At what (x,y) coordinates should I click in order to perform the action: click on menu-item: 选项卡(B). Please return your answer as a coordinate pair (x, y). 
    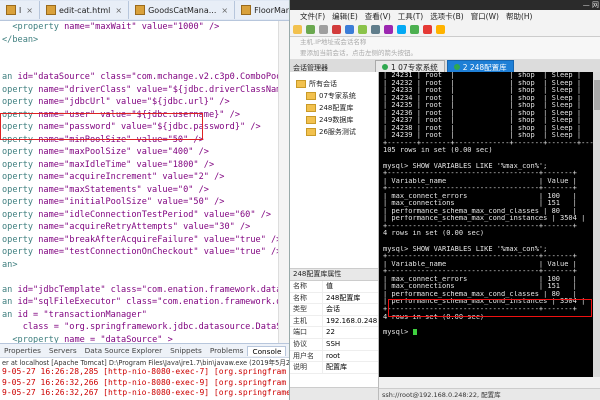
    Looking at the image, I should click on (447, 16).